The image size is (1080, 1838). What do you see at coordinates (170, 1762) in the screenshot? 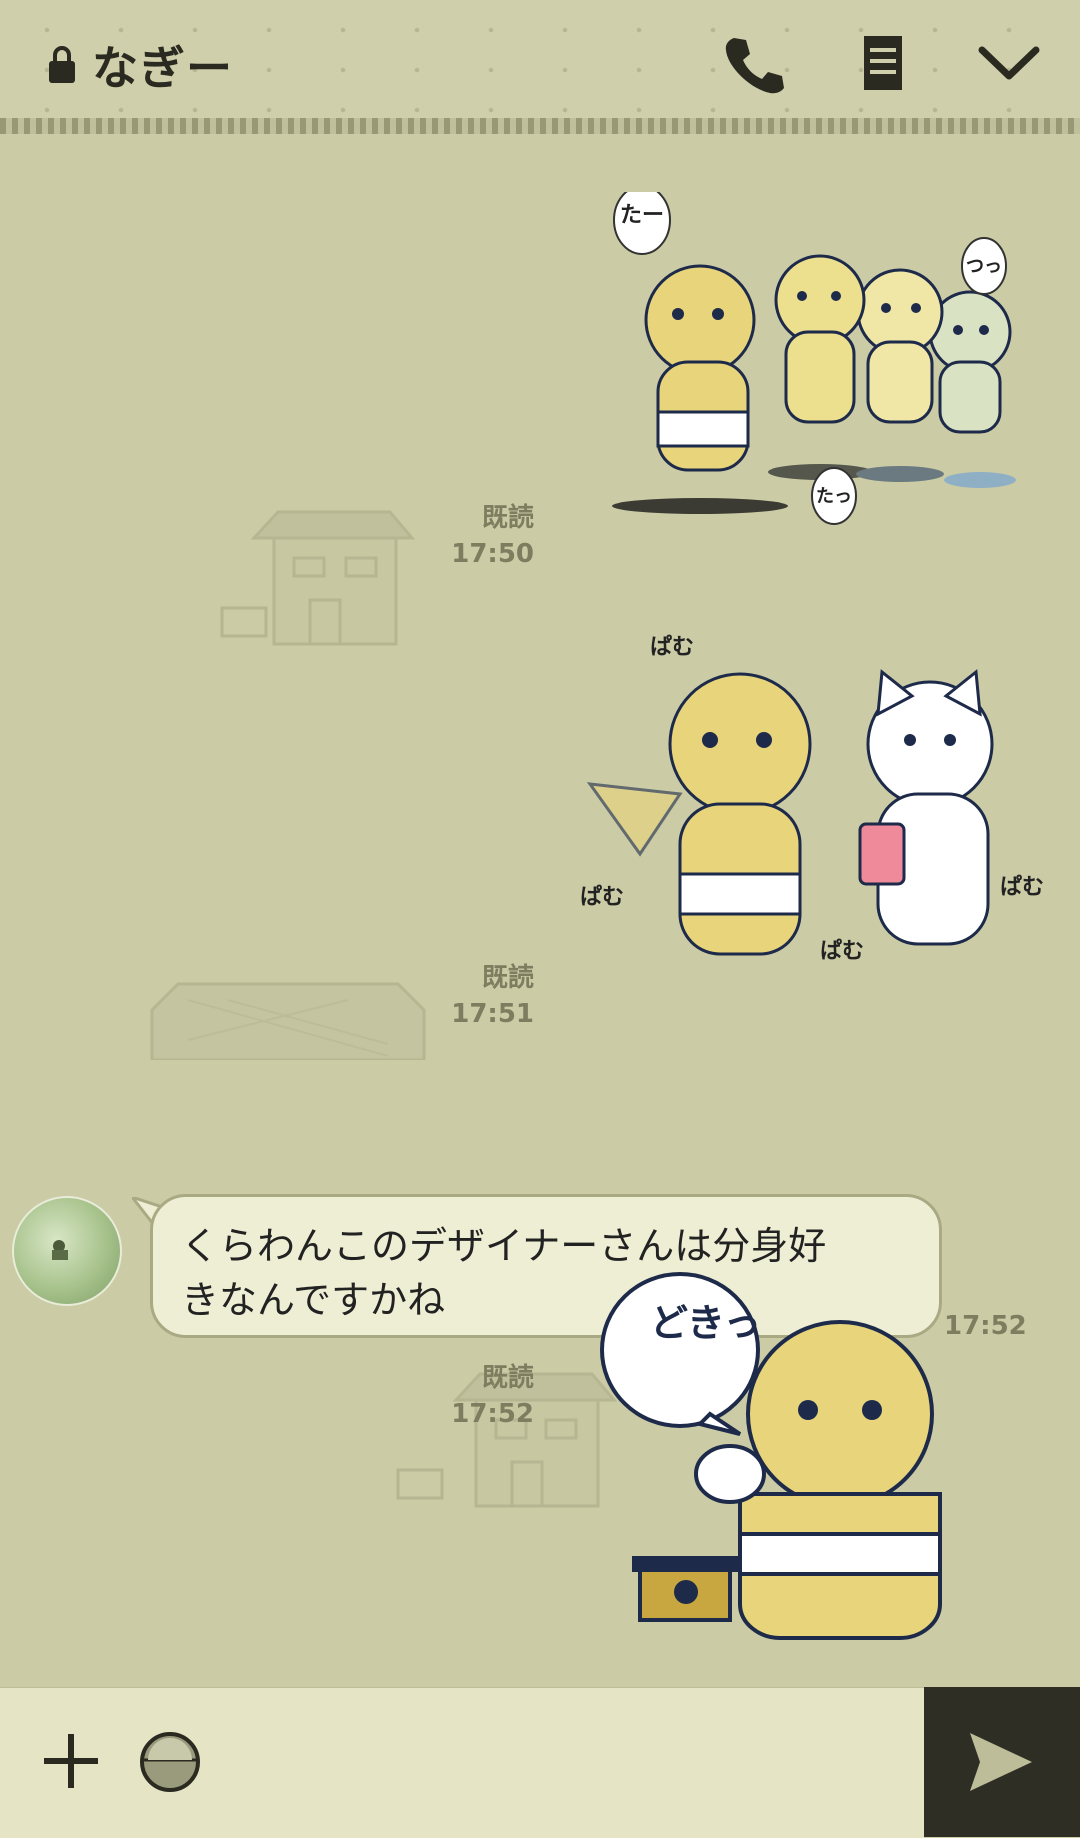
I see `sticker-ball-icon` at bounding box center [170, 1762].